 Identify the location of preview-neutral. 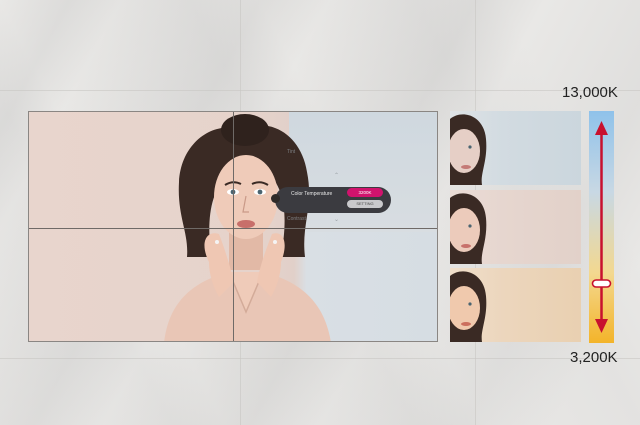
(515, 227).